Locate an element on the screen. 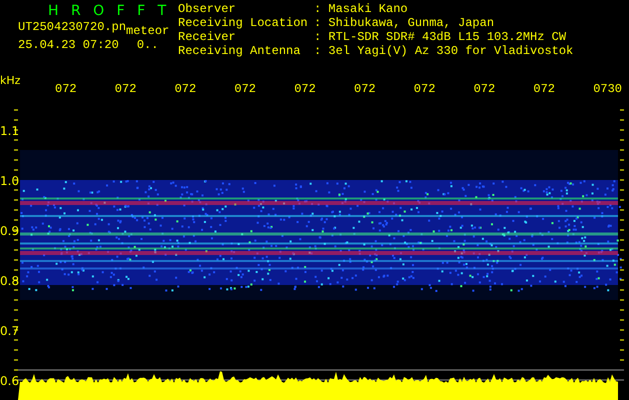  app-title: H R O F F T is located at coordinates (109, 11).